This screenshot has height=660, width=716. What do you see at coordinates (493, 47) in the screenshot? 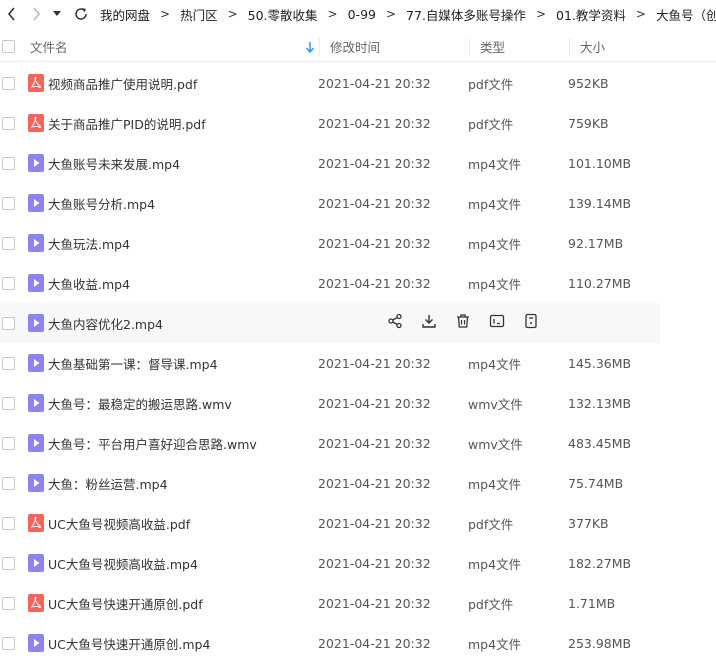
I see `column-type-label: 类型` at bounding box center [493, 47].